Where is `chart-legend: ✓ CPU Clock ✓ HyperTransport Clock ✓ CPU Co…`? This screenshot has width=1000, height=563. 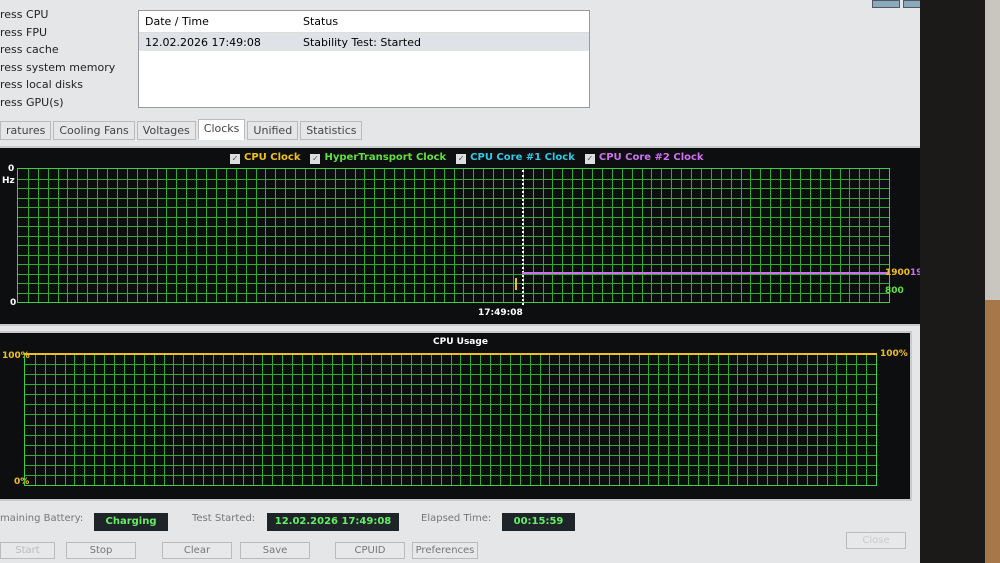 chart-legend: ✓ CPU Clock ✓ HyperTransport Clock ✓ CPU Co… is located at coordinates (467, 158).